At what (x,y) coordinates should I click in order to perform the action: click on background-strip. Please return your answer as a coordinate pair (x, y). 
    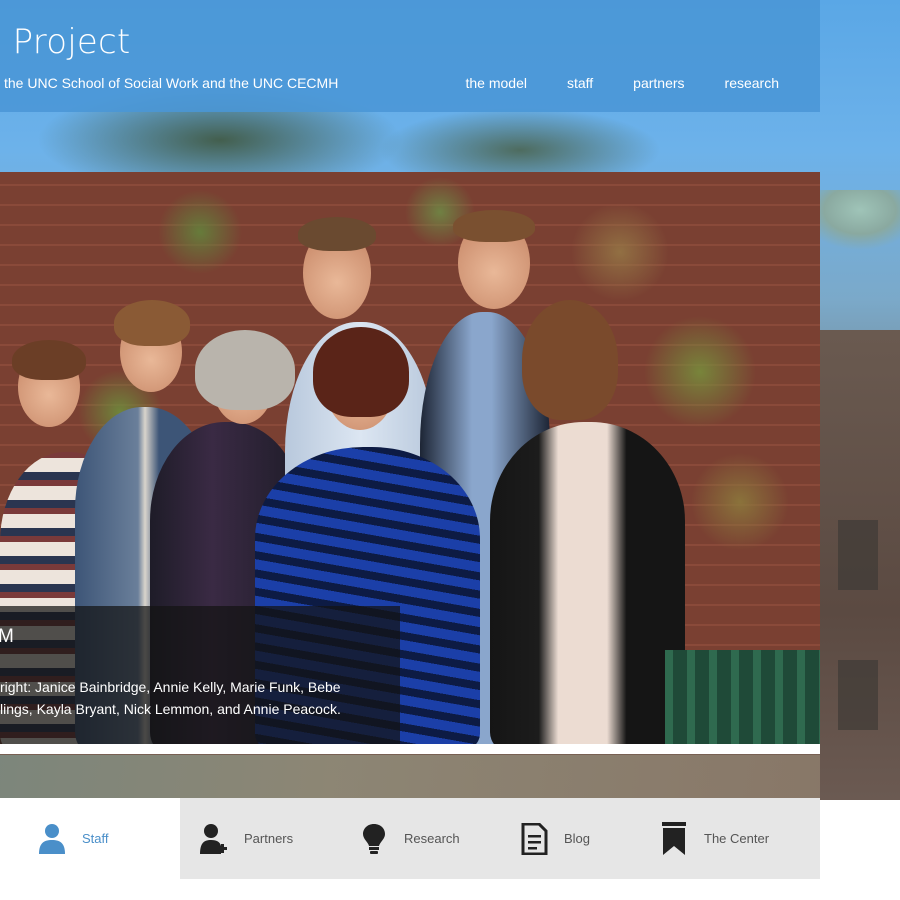
    Looking at the image, I should click on (410, 777).